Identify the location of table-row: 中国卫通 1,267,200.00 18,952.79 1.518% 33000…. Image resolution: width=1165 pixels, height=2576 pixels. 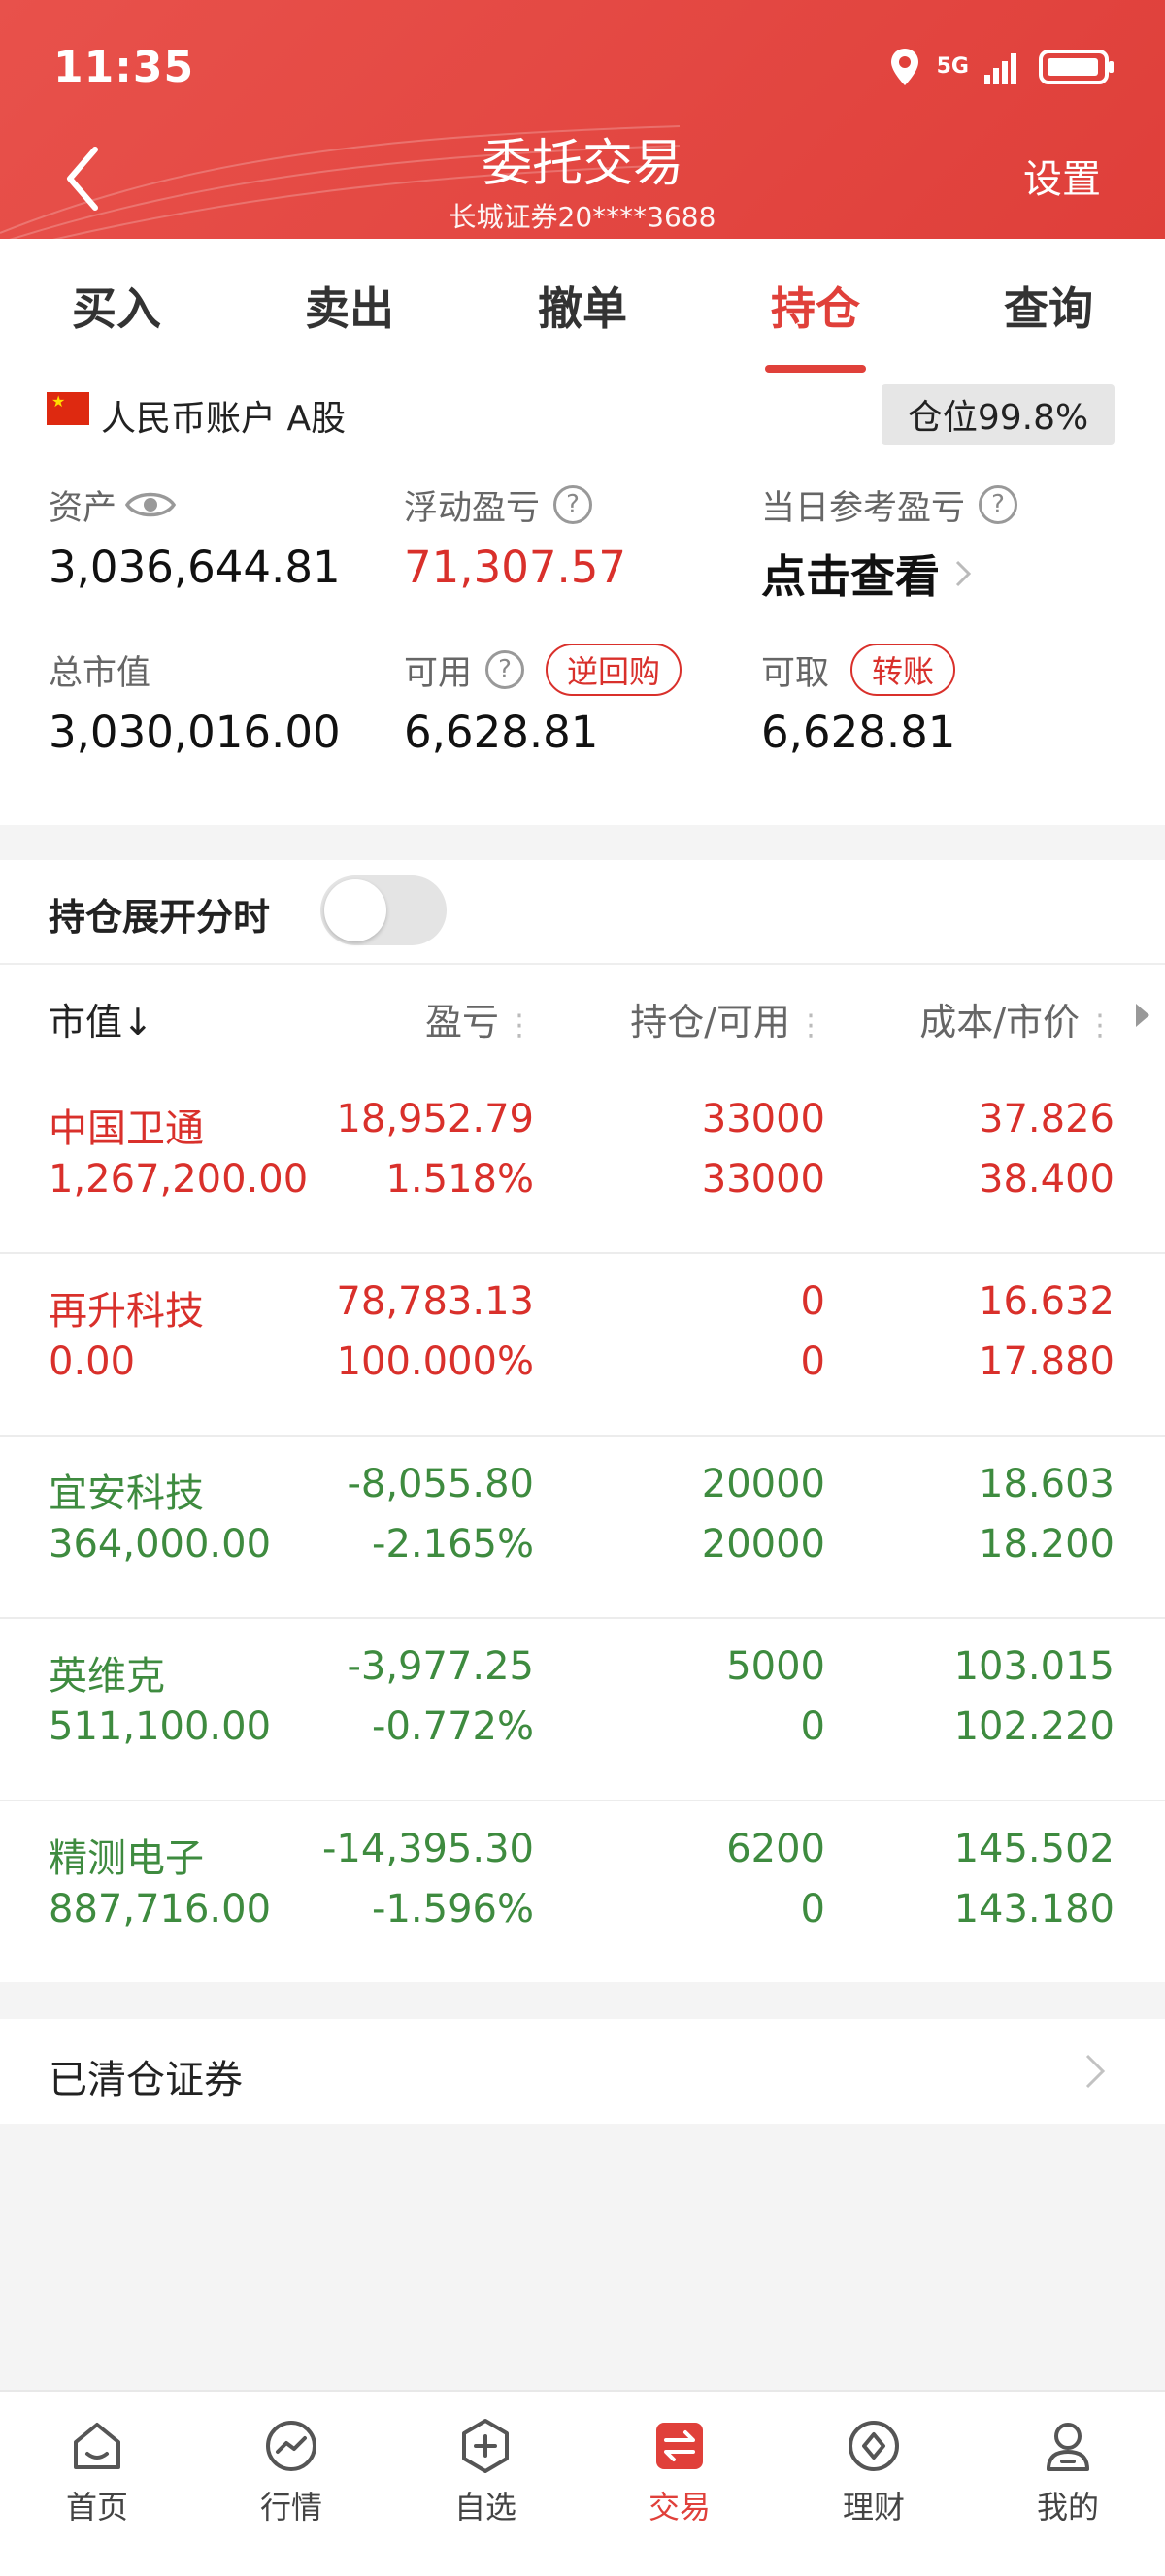
(582, 1163).